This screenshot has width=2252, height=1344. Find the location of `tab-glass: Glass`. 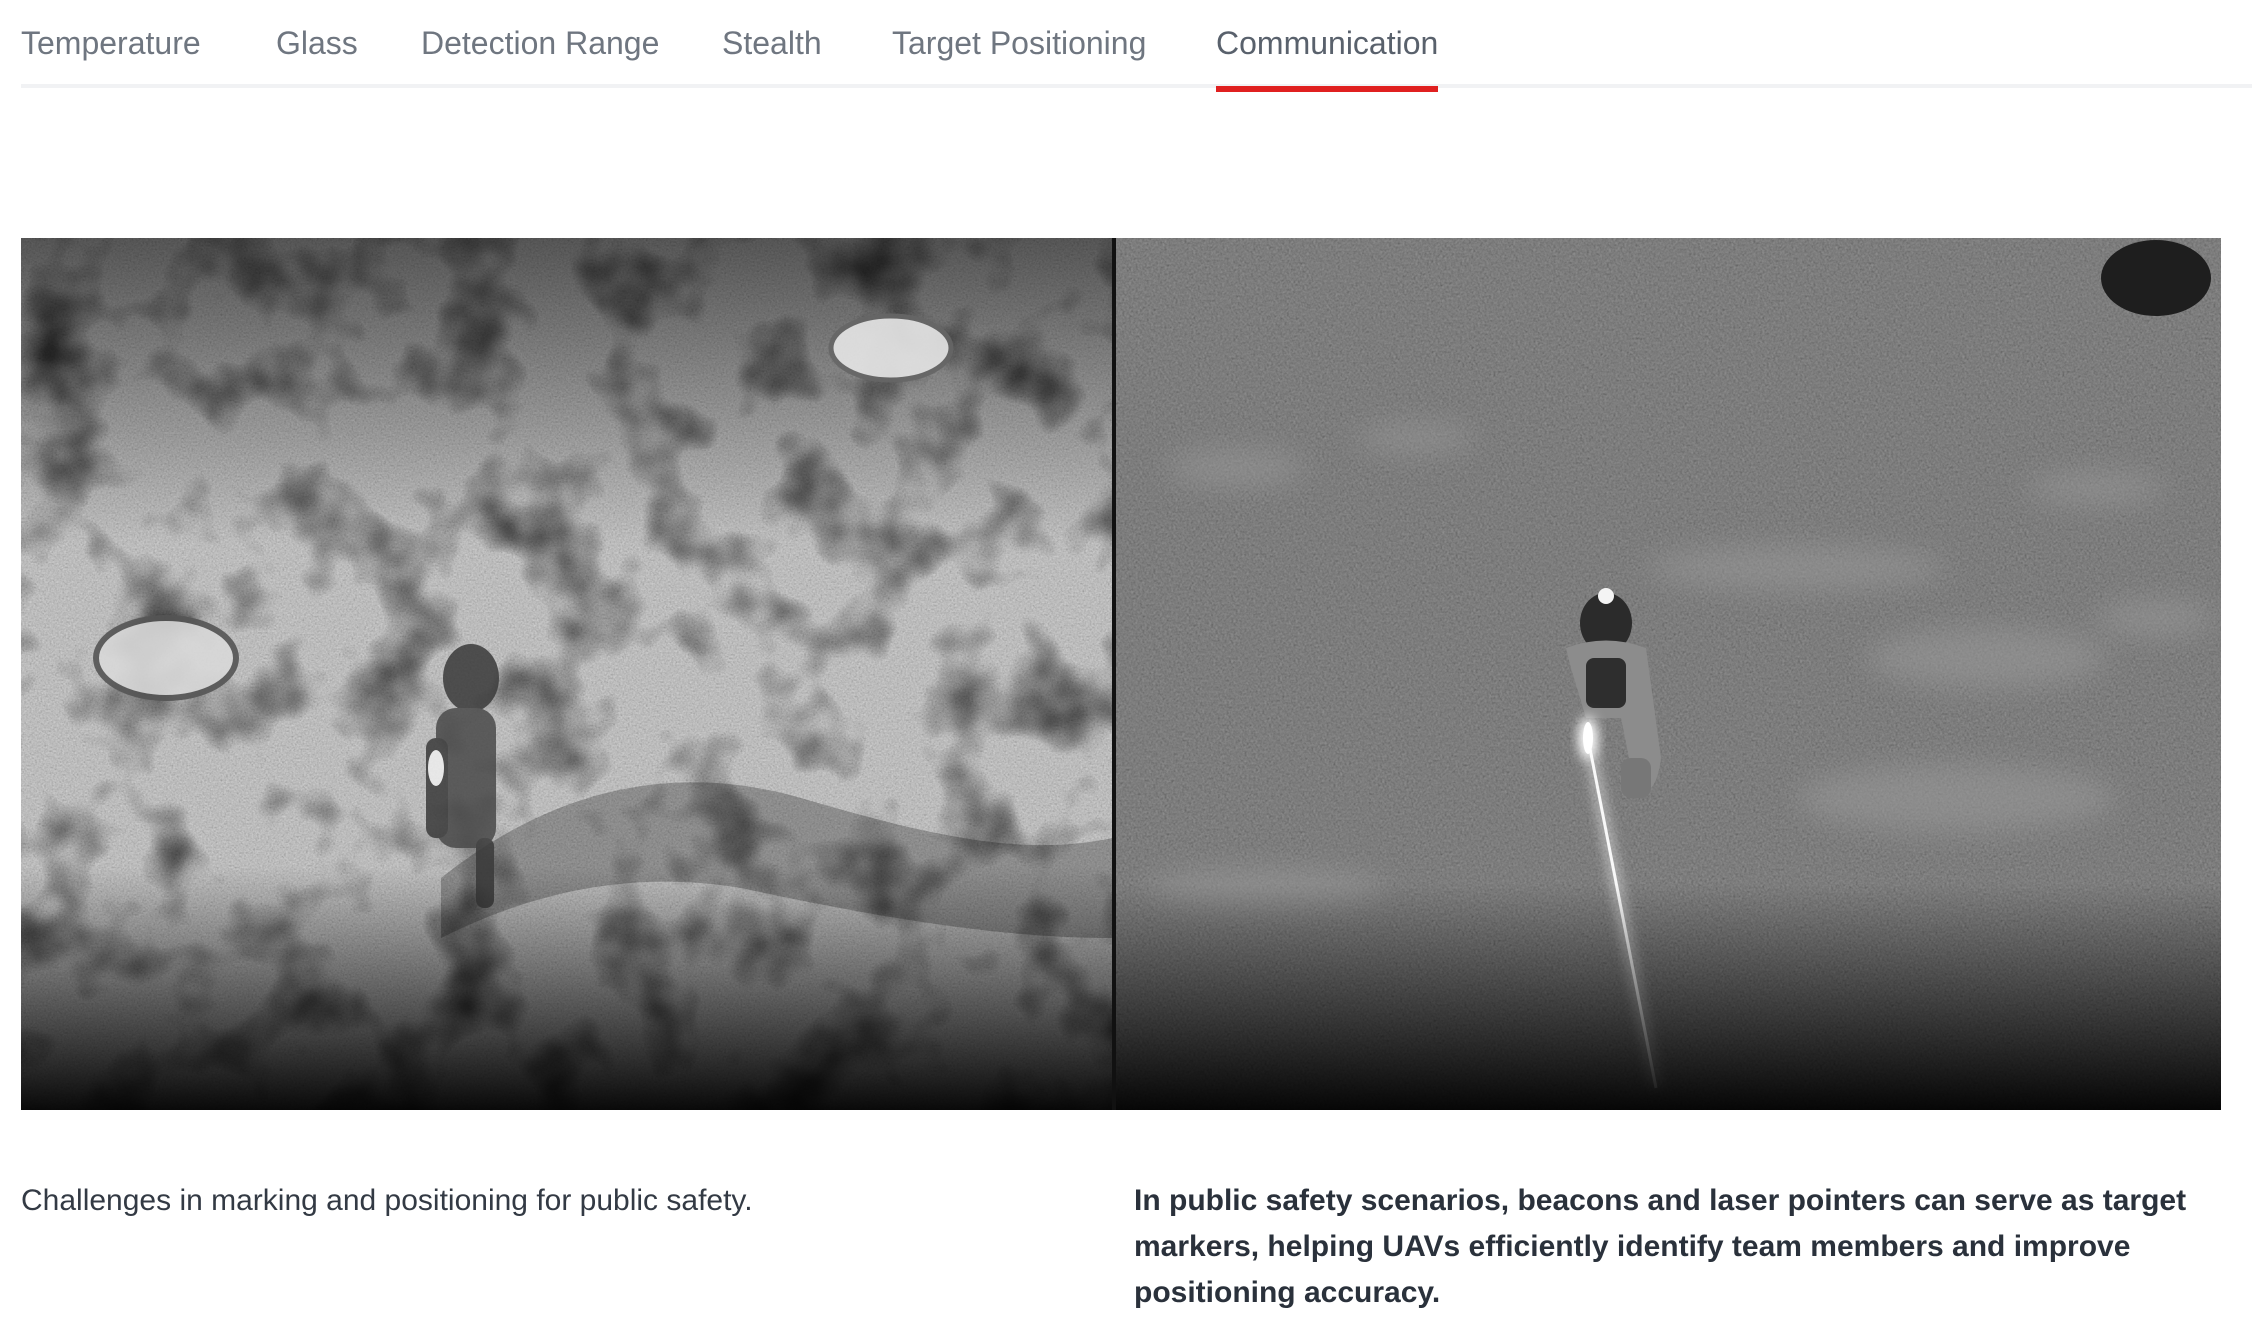

tab-glass: Glass is located at coordinates (317, 44).